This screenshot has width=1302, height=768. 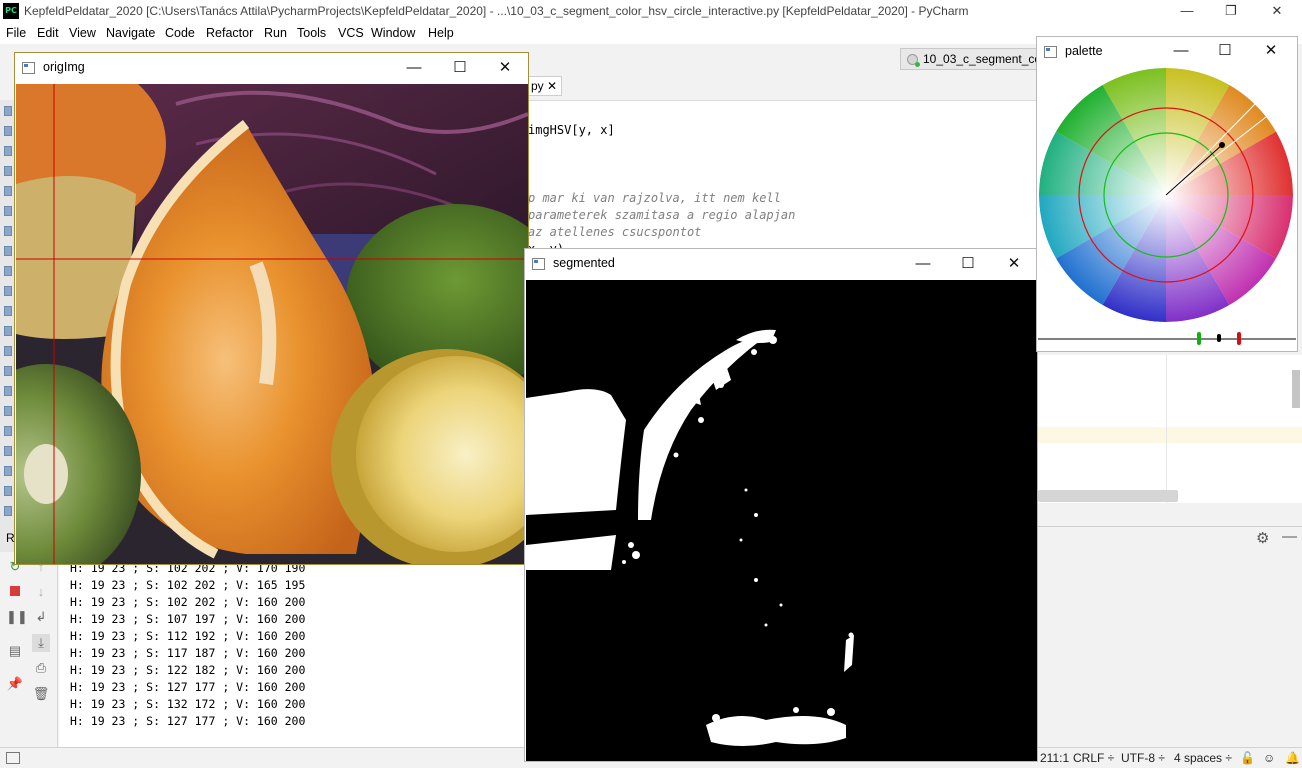 I want to click on scroll-to-end-icon: ⤓, so click(x=41, y=643).